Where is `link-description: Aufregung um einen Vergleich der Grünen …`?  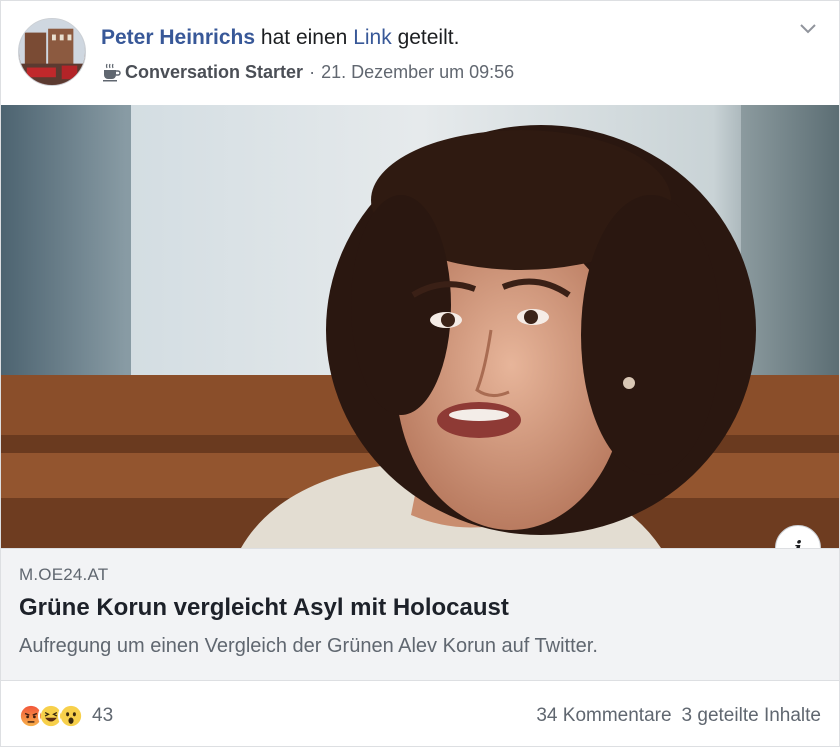 link-description: Aufregung um einen Vergleich der Grünen … is located at coordinates (308, 646).